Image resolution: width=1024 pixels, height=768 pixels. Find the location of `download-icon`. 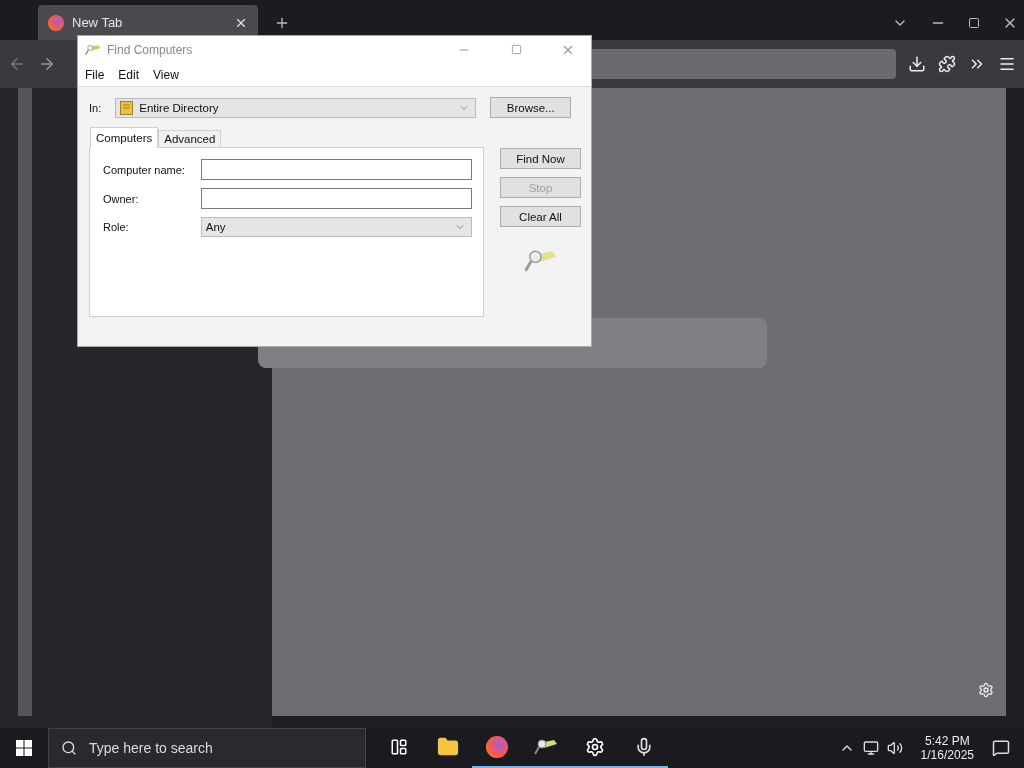

download-icon is located at coordinates (917, 64).